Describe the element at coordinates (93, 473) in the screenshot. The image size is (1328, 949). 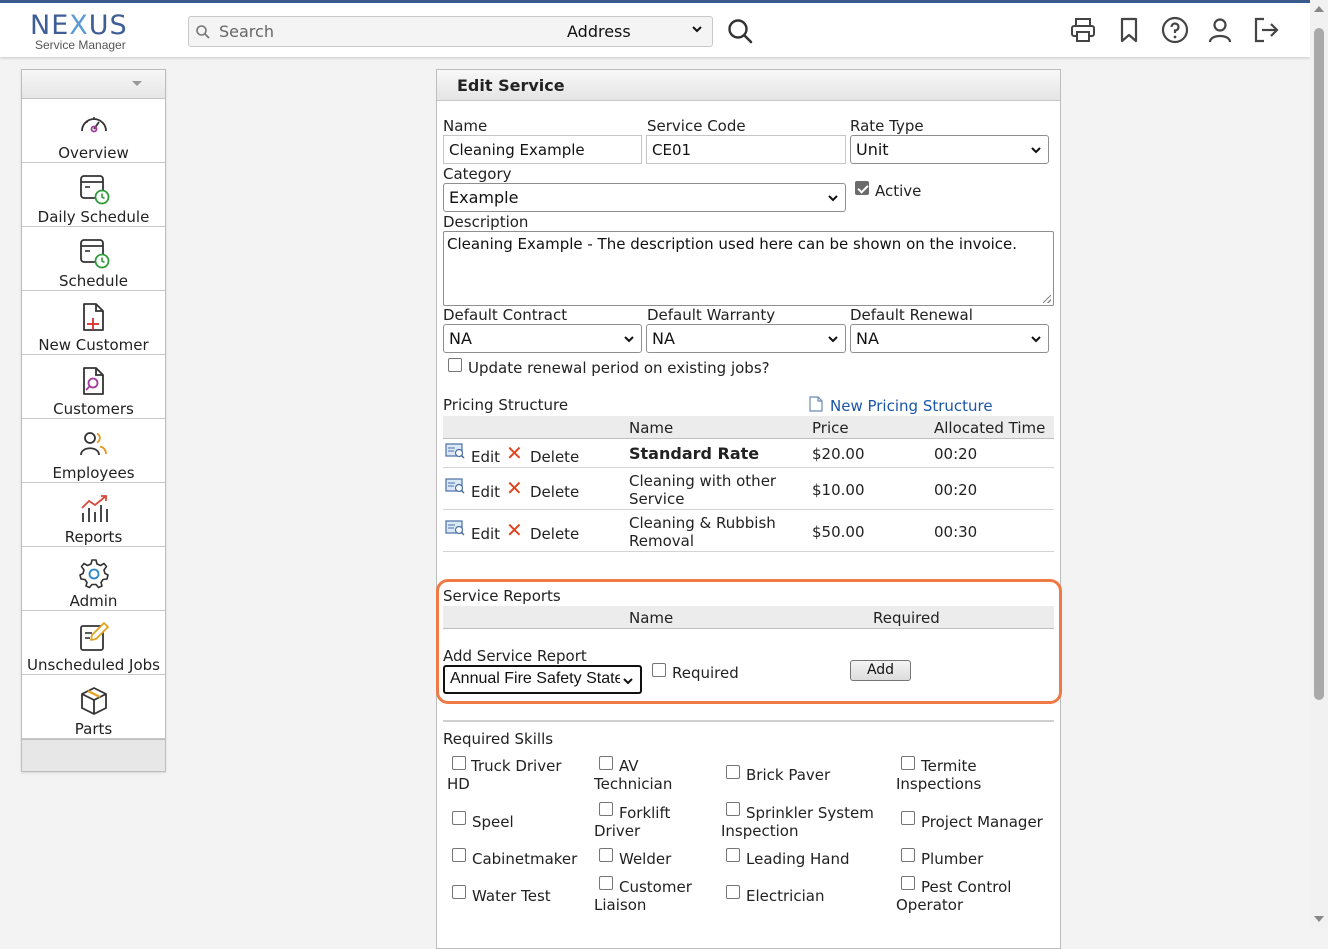
I see `sidebar-item-label: Employees` at that location.